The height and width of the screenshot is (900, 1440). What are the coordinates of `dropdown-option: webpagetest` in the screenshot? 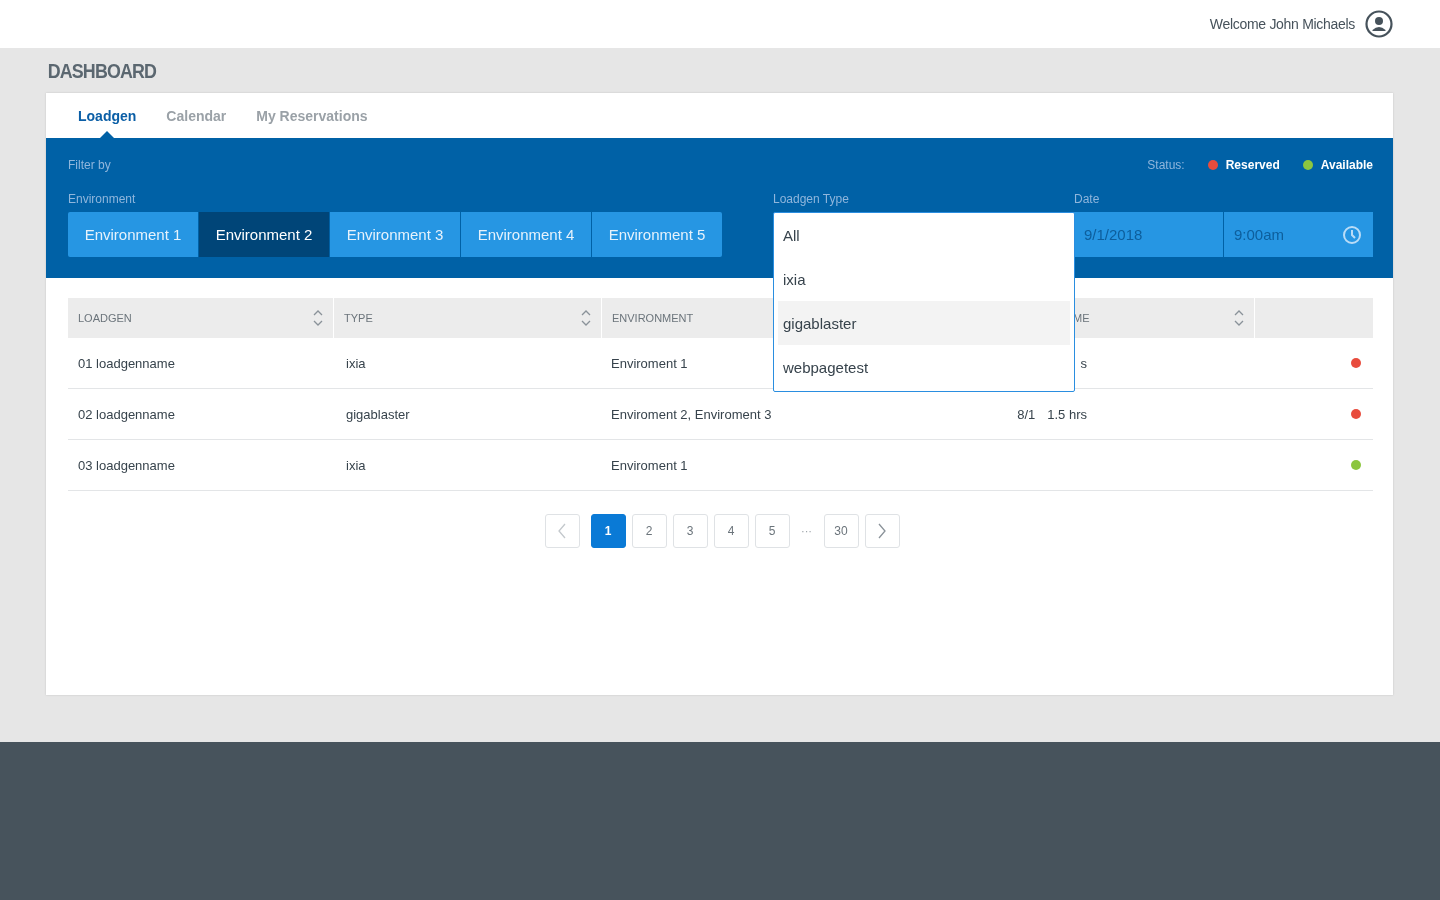 It's located at (924, 367).